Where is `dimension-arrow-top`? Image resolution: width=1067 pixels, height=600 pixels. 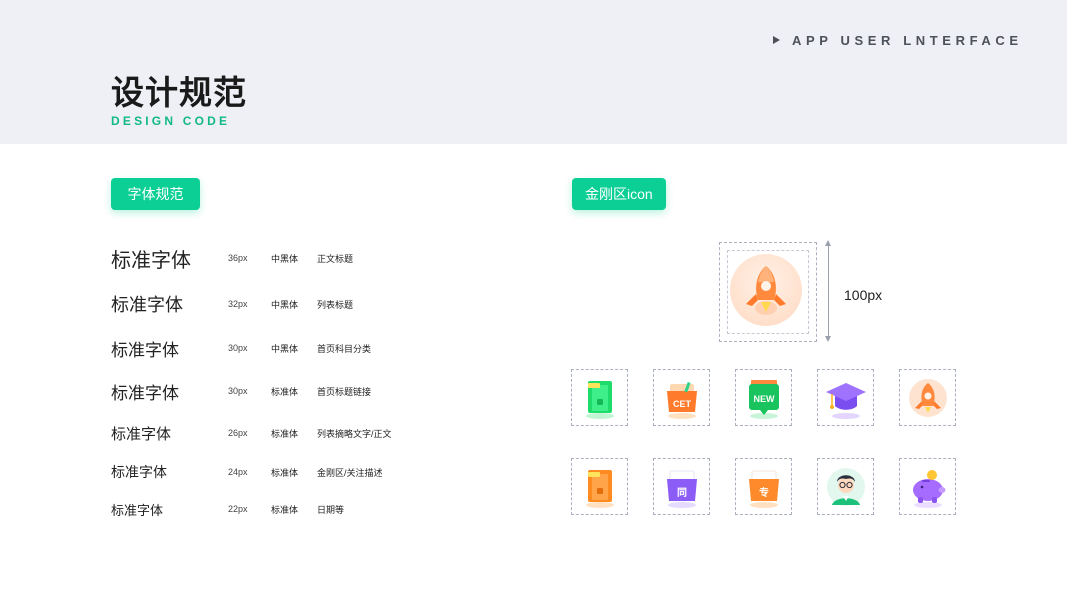
dimension-arrow-top is located at coordinates (828, 243).